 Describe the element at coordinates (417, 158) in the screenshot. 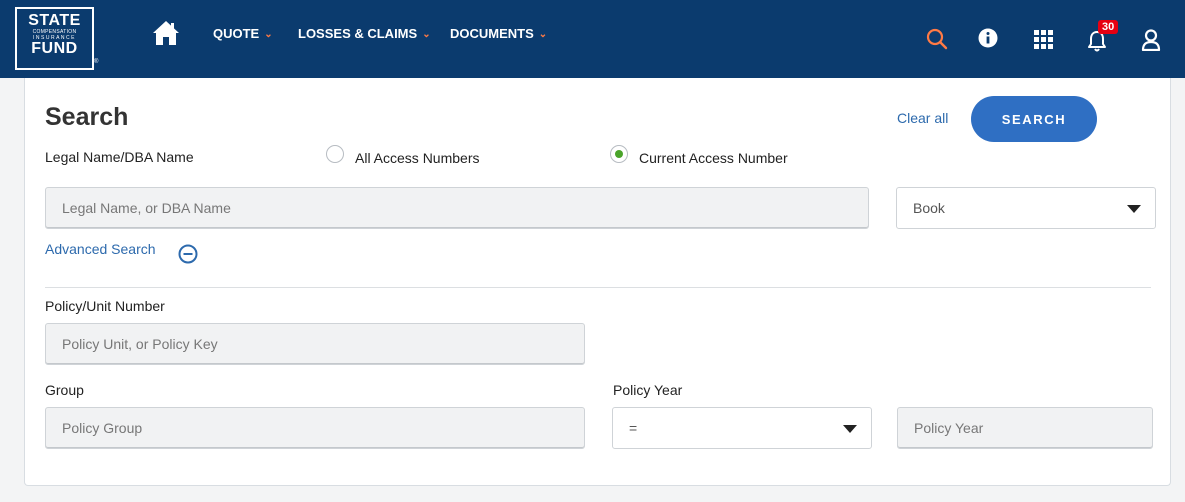

I see `radio-all-access-numbers-label: All Access Numbers` at that location.